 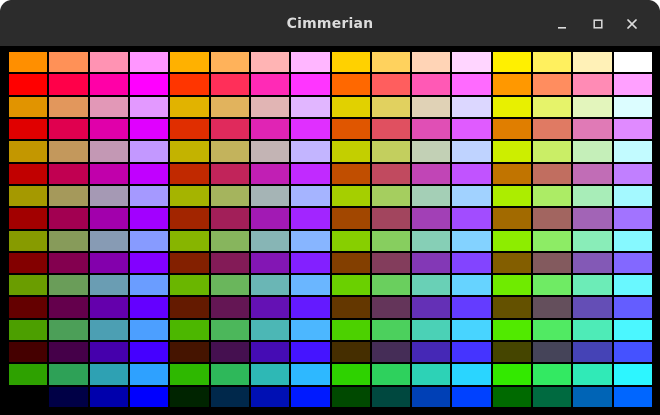 I want to click on close-button, so click(x=632, y=24).